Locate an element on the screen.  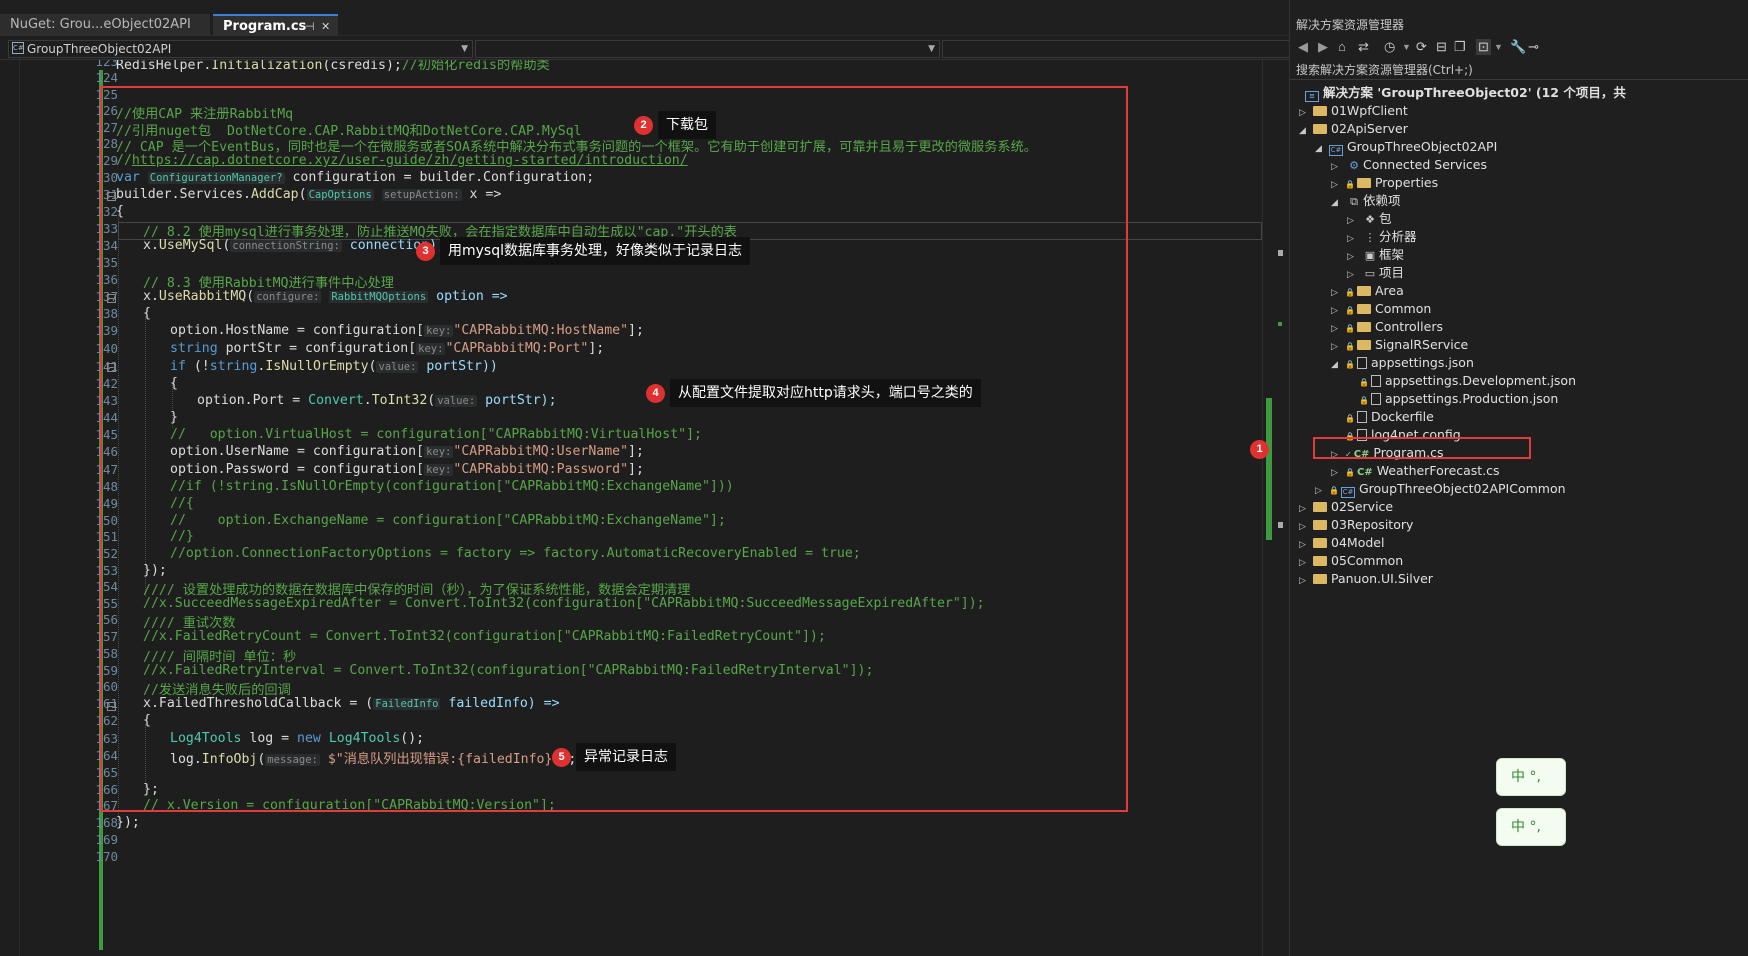
pending-changes-icon: ◷ is located at coordinates (1389, 47).